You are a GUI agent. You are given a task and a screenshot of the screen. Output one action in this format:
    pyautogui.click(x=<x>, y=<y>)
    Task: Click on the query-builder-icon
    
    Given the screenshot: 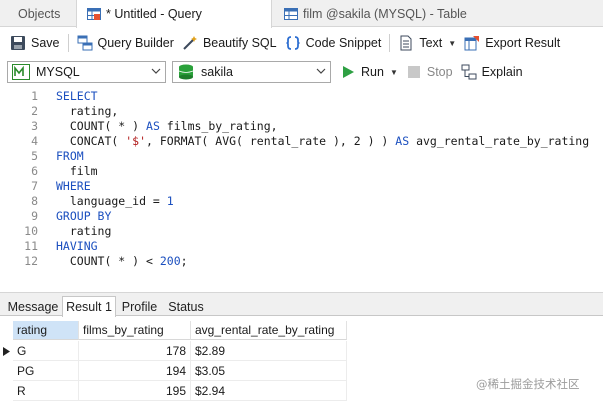 What is the action you would take?
    pyautogui.click(x=84, y=43)
    